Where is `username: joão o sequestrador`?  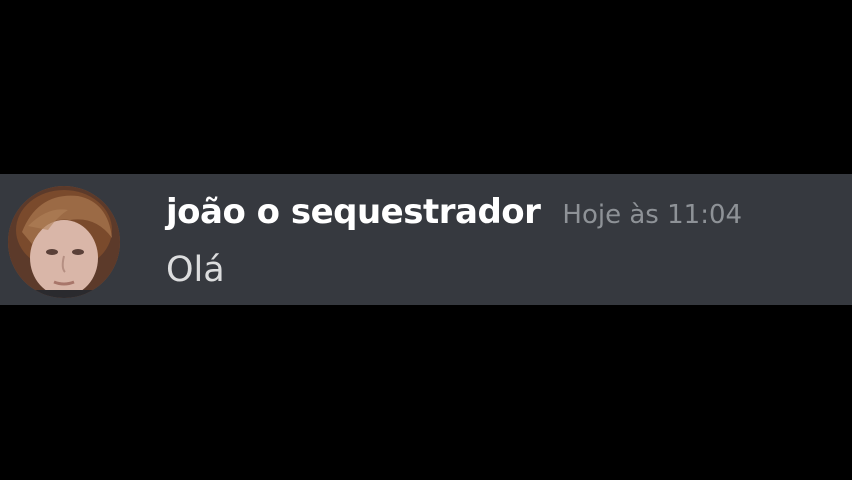 username: joão o sequestrador is located at coordinates (353, 212).